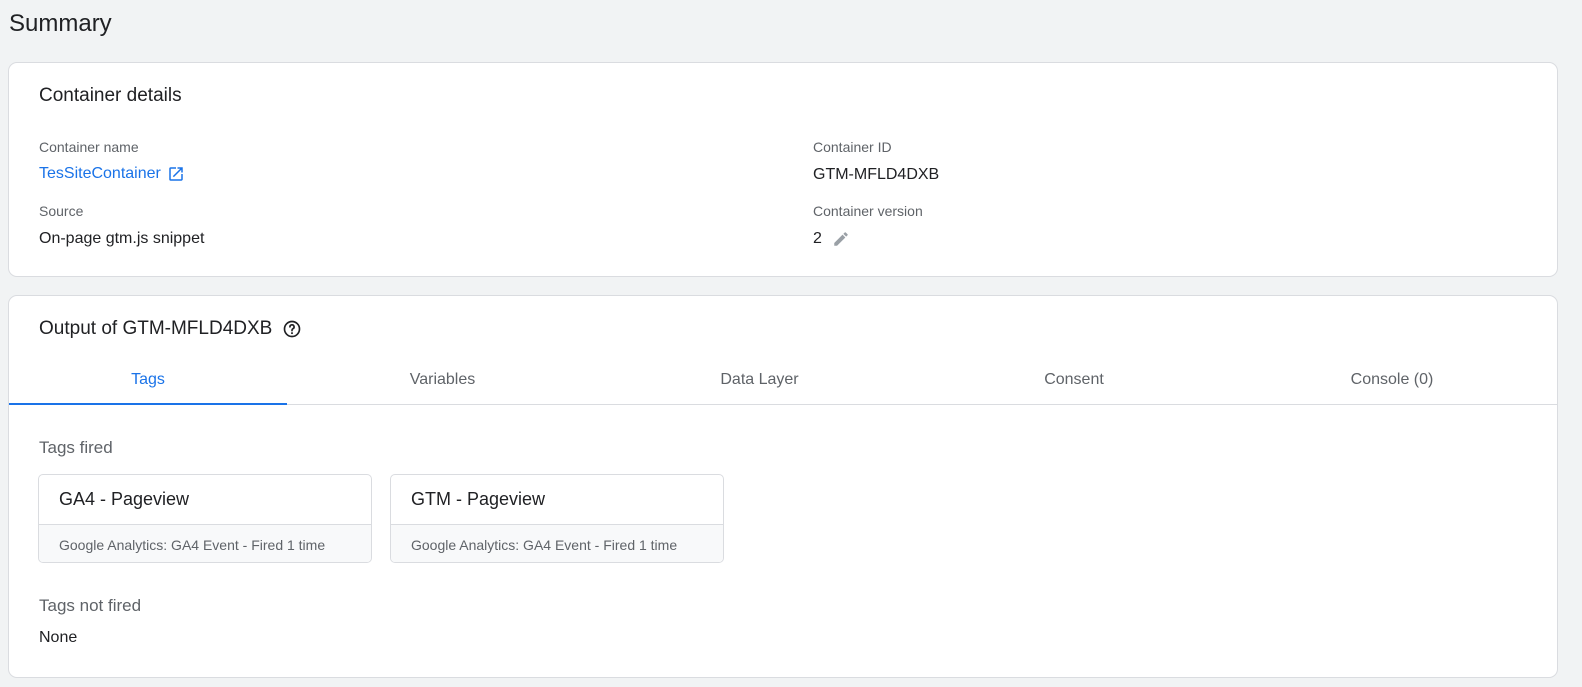  What do you see at coordinates (60, 23) in the screenshot?
I see `page-title: Summary` at bounding box center [60, 23].